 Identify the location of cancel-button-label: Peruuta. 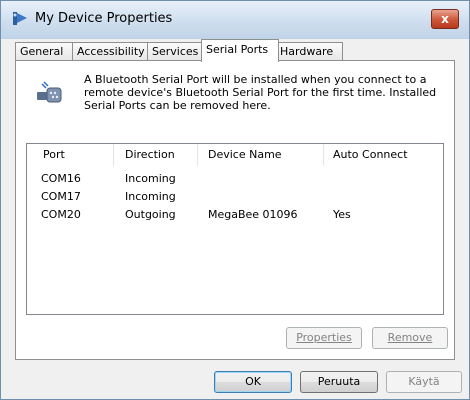
(339, 381).